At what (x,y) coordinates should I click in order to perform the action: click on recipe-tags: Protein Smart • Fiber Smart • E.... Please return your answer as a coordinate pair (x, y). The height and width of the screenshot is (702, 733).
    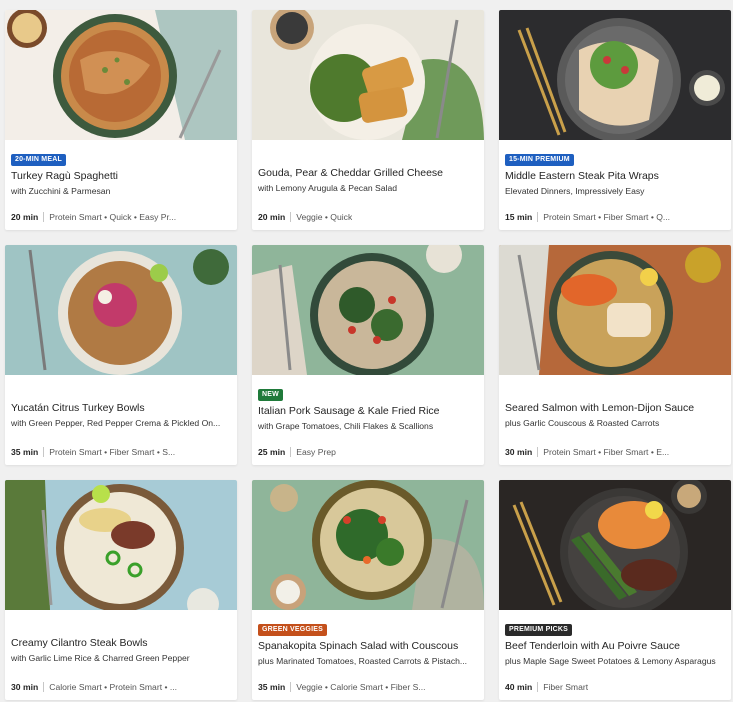
    Looking at the image, I should click on (606, 452).